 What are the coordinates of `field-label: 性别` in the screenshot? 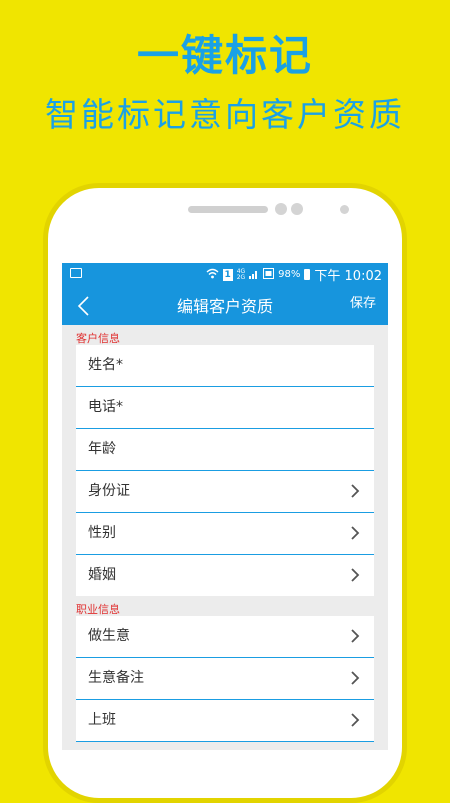 It's located at (102, 533).